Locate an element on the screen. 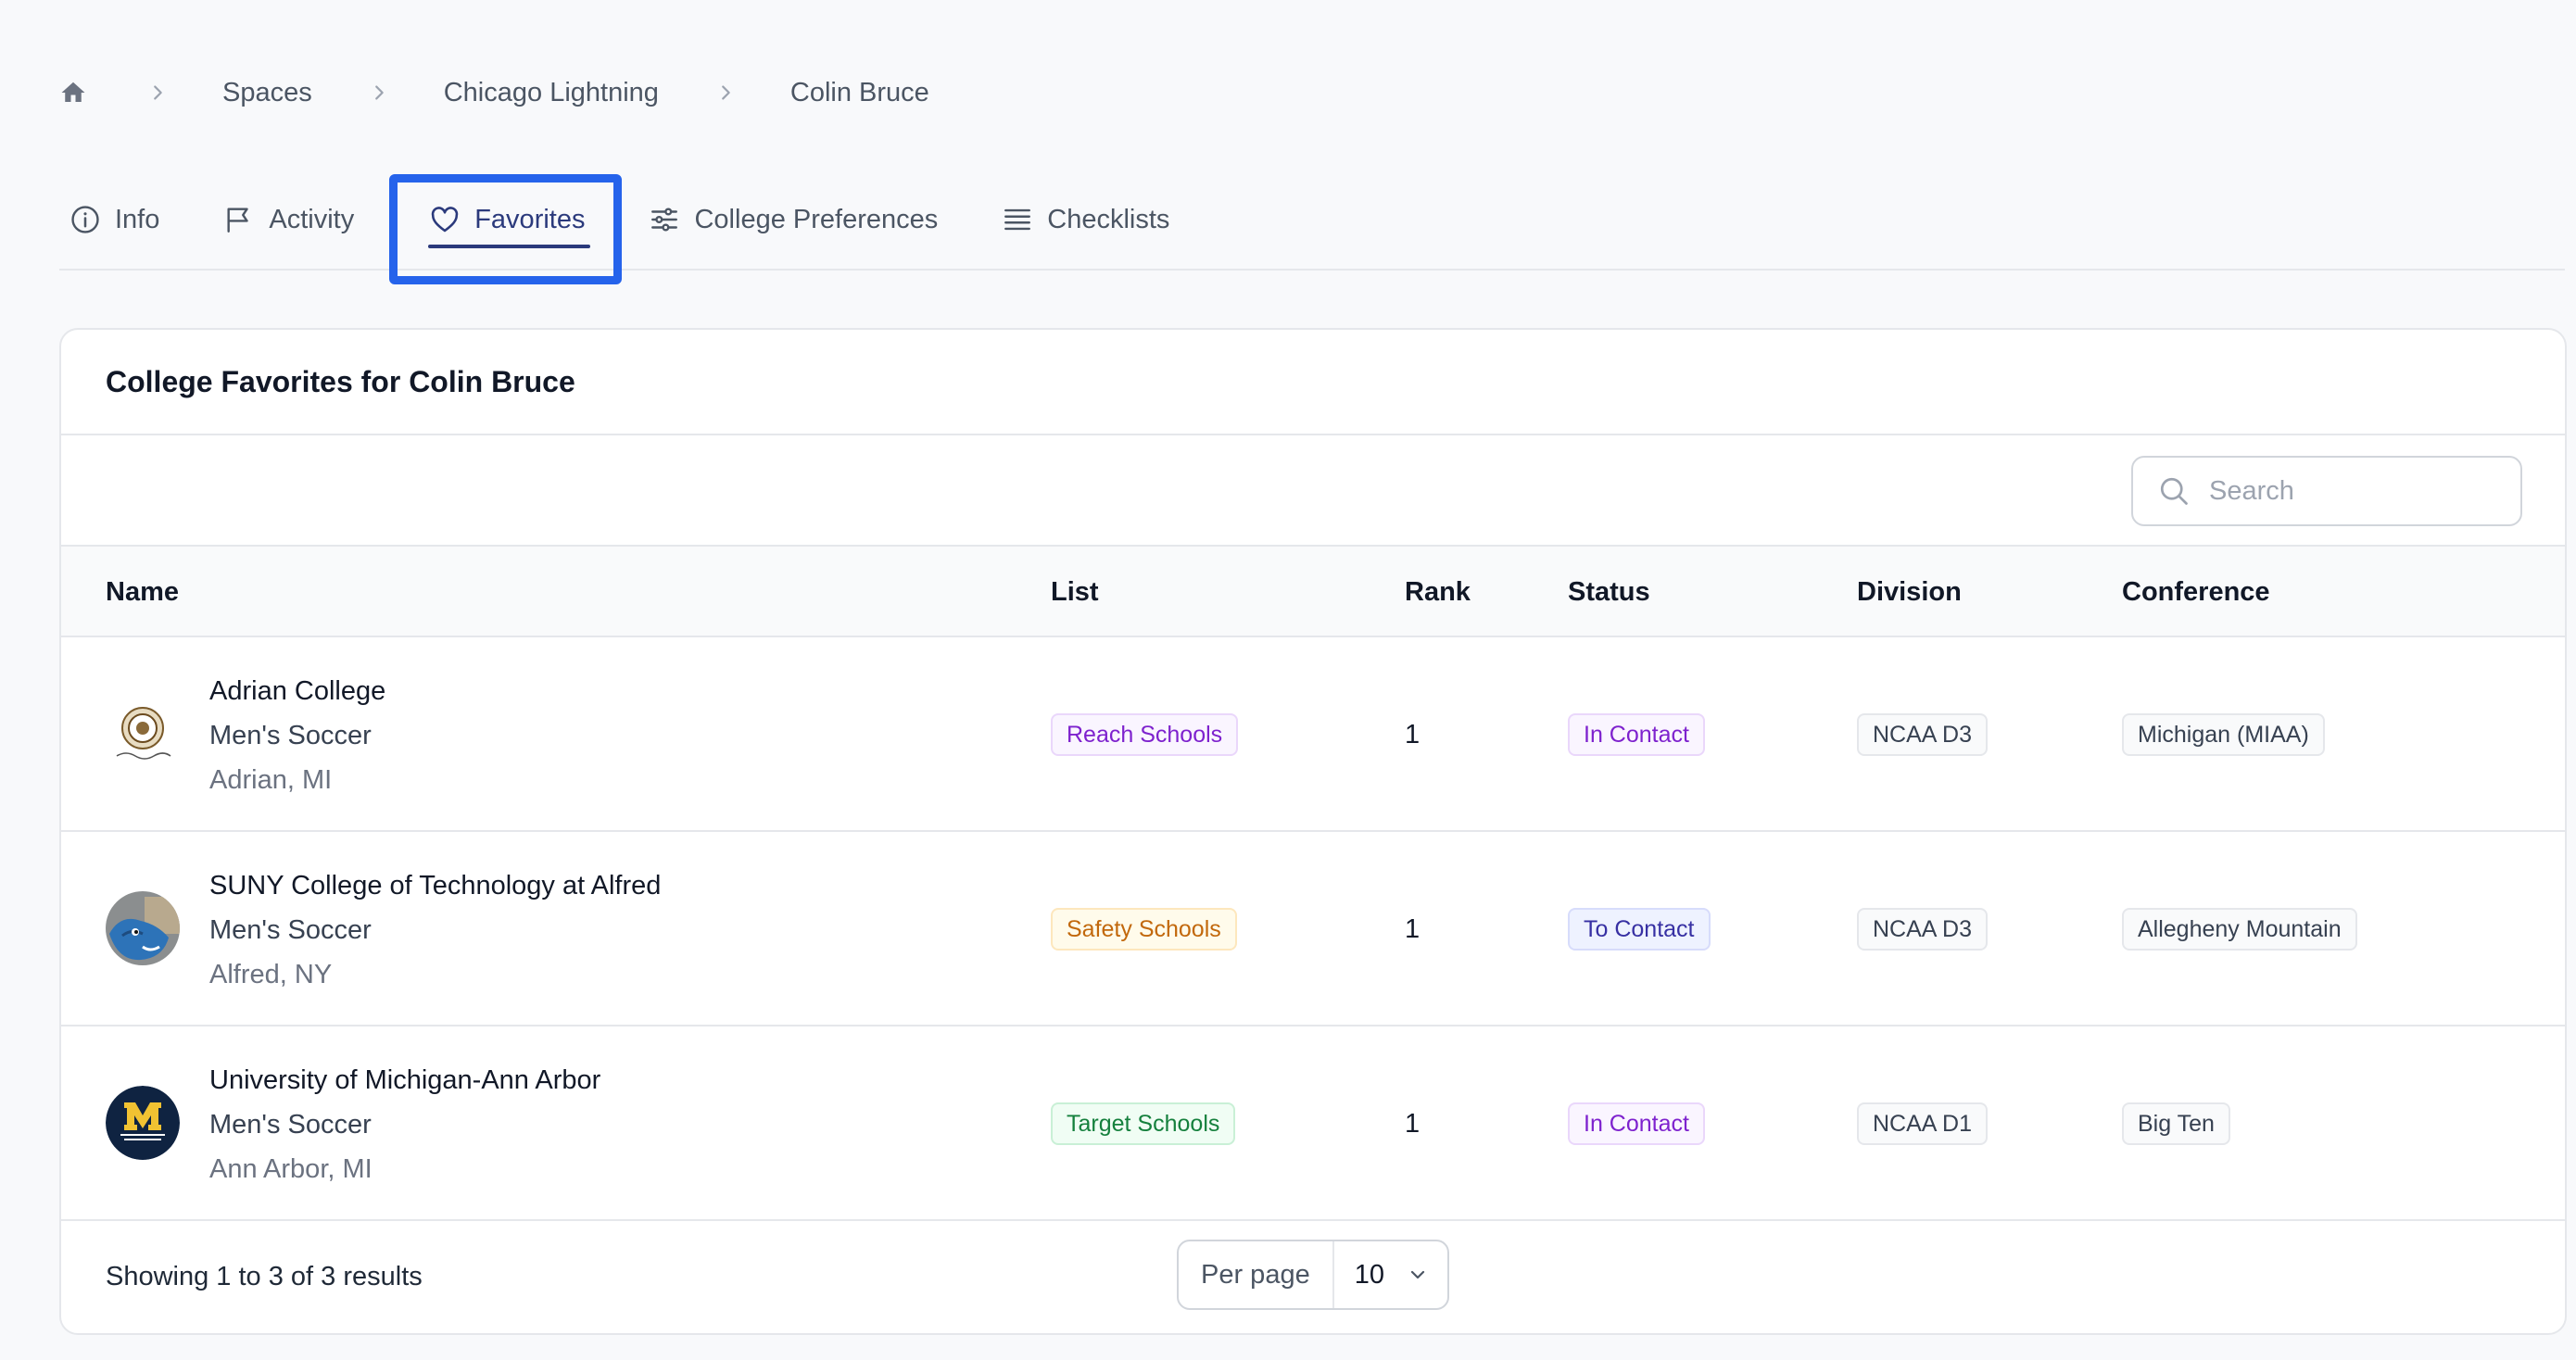 The height and width of the screenshot is (1360, 2576). heart-icon is located at coordinates (444, 219).